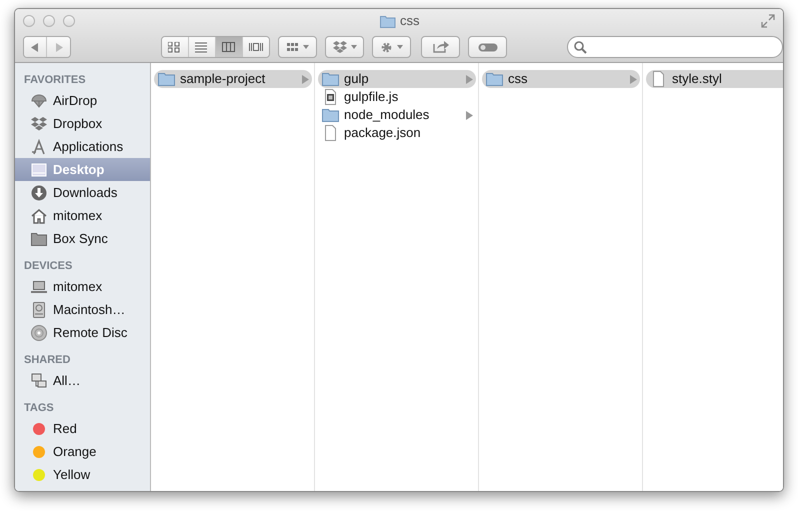 The image size is (798, 513). Describe the element at coordinates (82, 146) in the screenshot. I see `sidebar-item: Applications` at that location.